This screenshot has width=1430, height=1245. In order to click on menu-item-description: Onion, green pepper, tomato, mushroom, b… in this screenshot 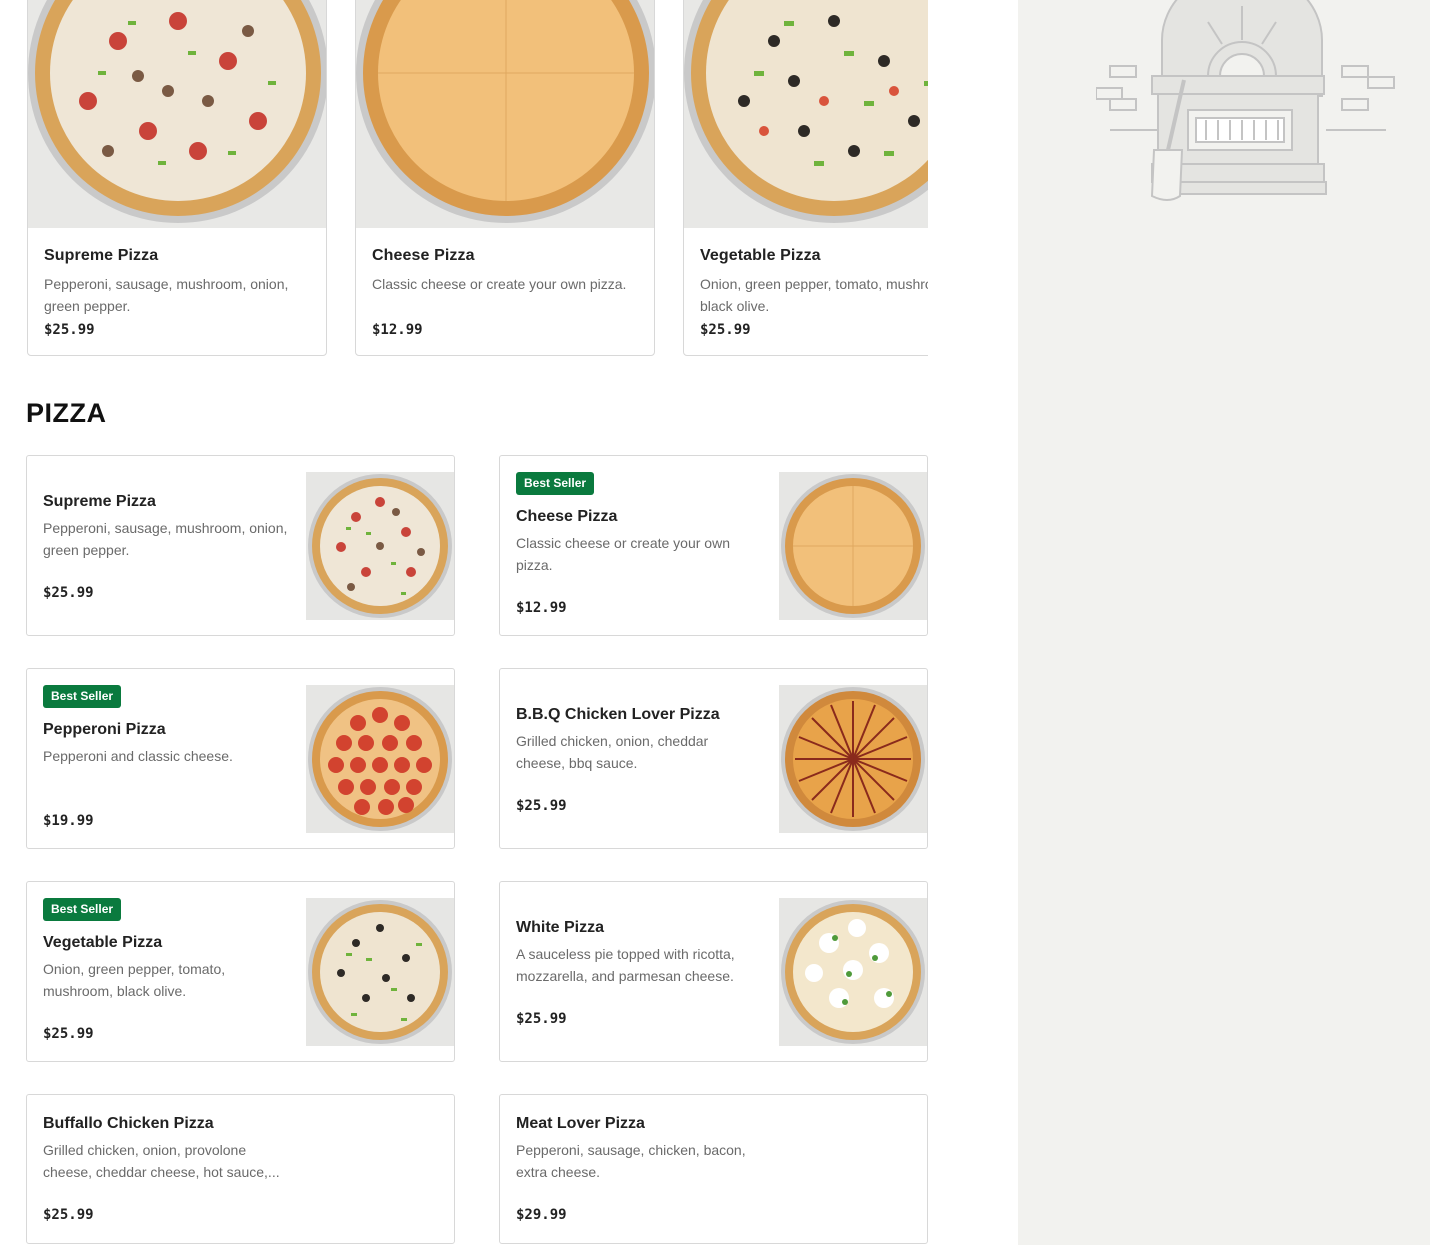, I will do `click(134, 980)`.